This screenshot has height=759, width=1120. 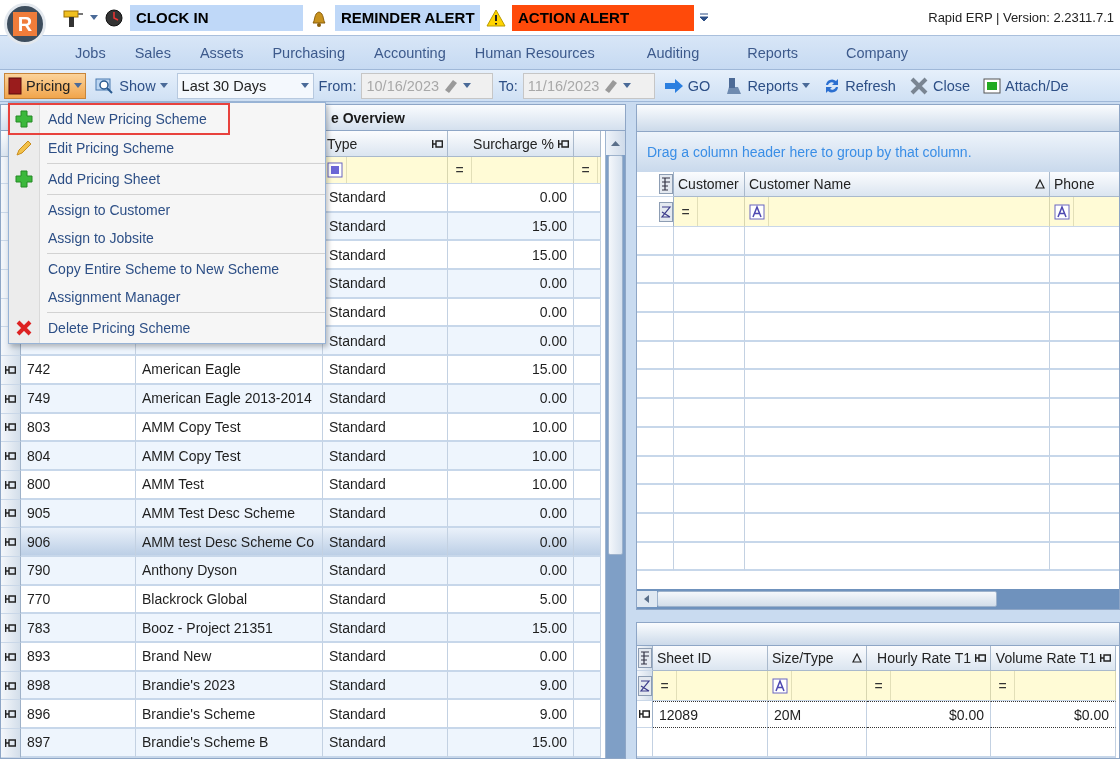 I want to click on checkbox-filter-icon, so click(x=334, y=170).